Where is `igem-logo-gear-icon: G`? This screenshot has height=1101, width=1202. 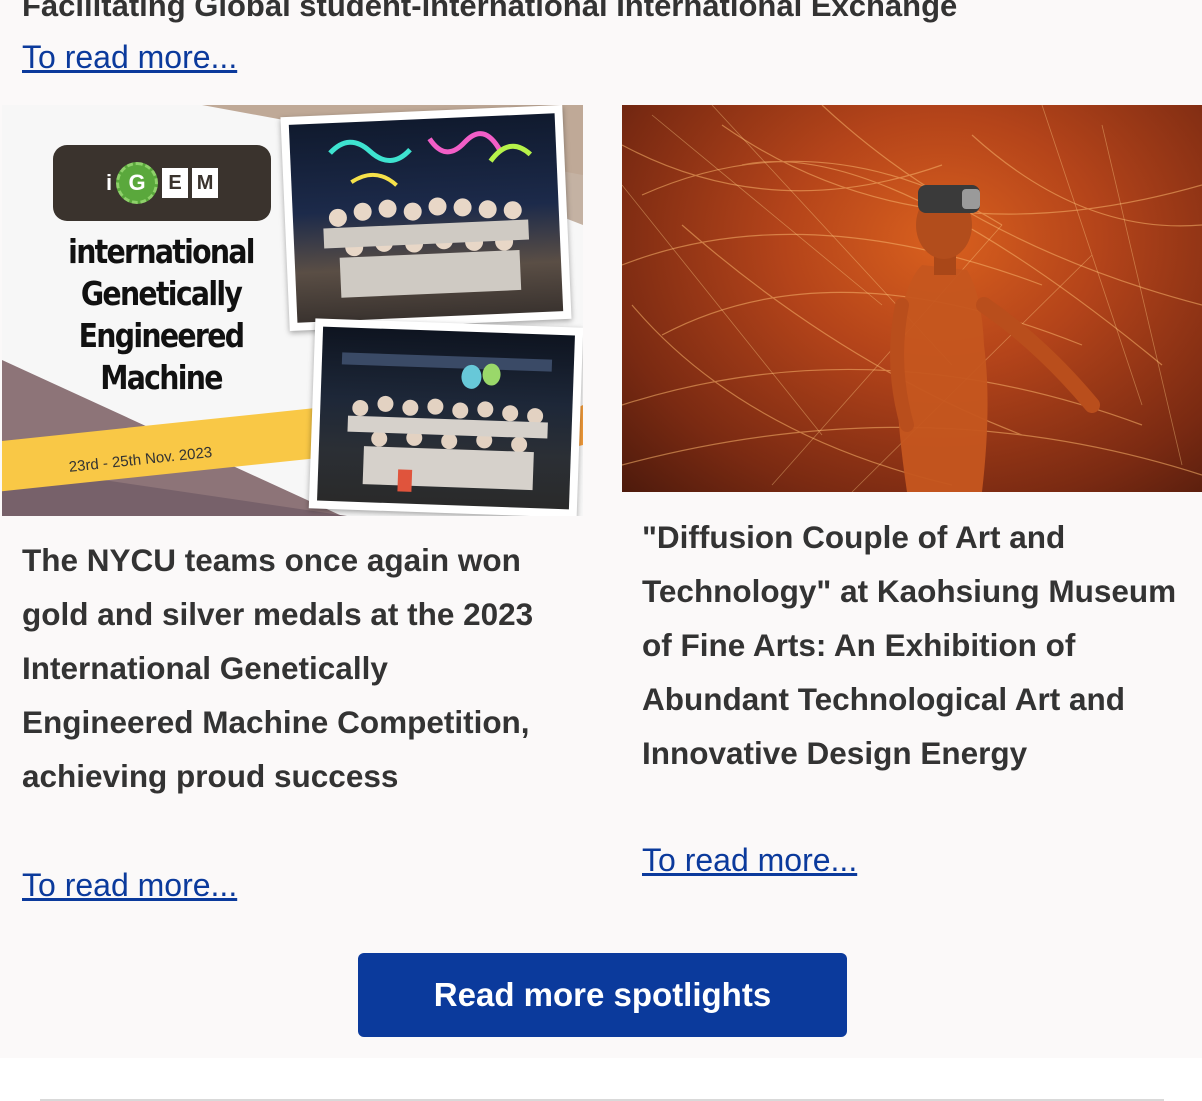
igem-logo-gear-icon: G is located at coordinates (137, 183).